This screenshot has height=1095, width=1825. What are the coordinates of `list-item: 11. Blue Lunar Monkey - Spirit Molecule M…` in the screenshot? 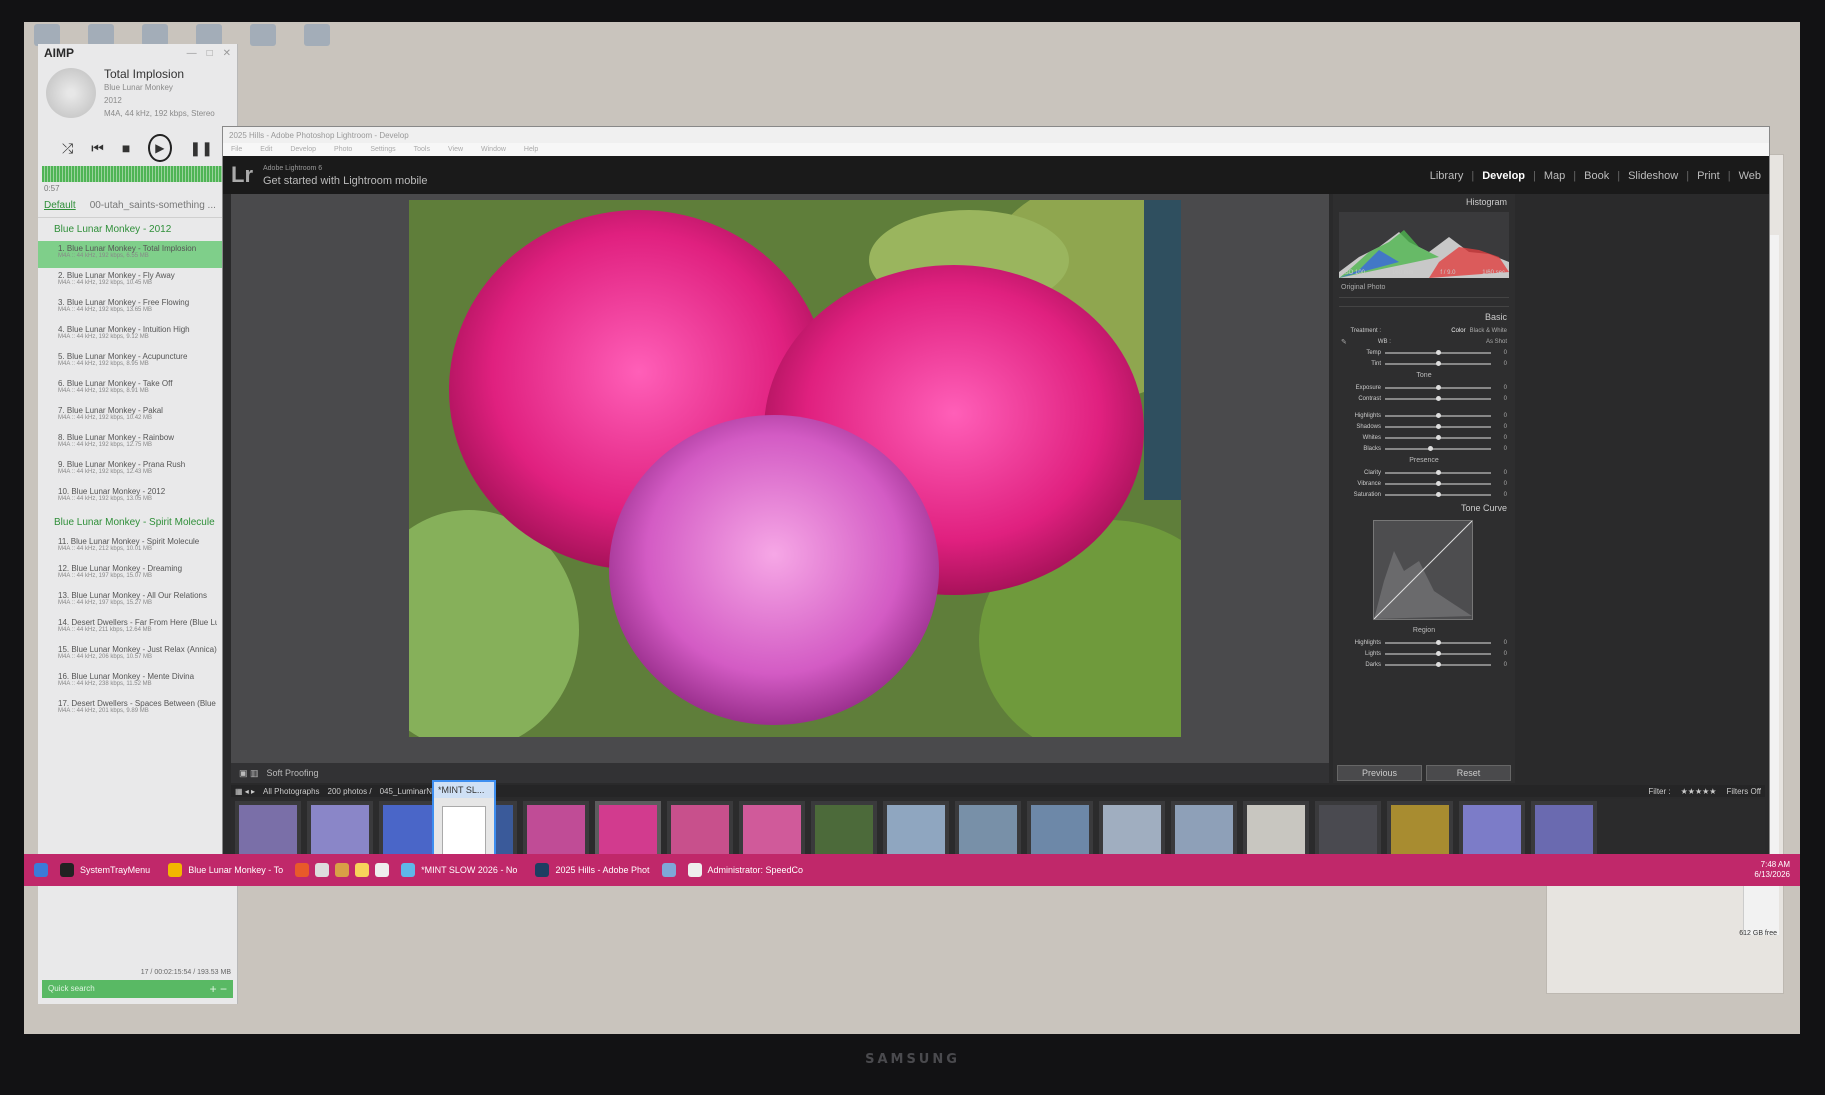 It's located at (137, 547).